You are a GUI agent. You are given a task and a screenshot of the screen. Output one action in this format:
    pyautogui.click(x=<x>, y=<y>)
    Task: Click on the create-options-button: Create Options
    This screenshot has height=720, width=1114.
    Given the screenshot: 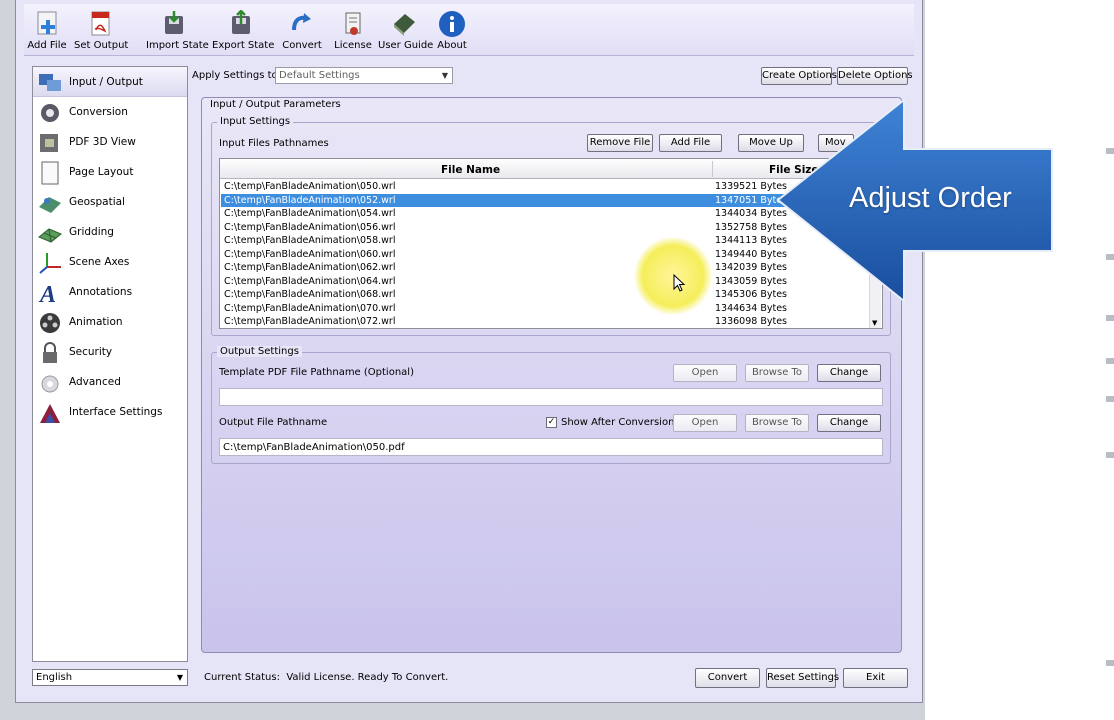 What is the action you would take?
    pyautogui.click(x=799, y=76)
    